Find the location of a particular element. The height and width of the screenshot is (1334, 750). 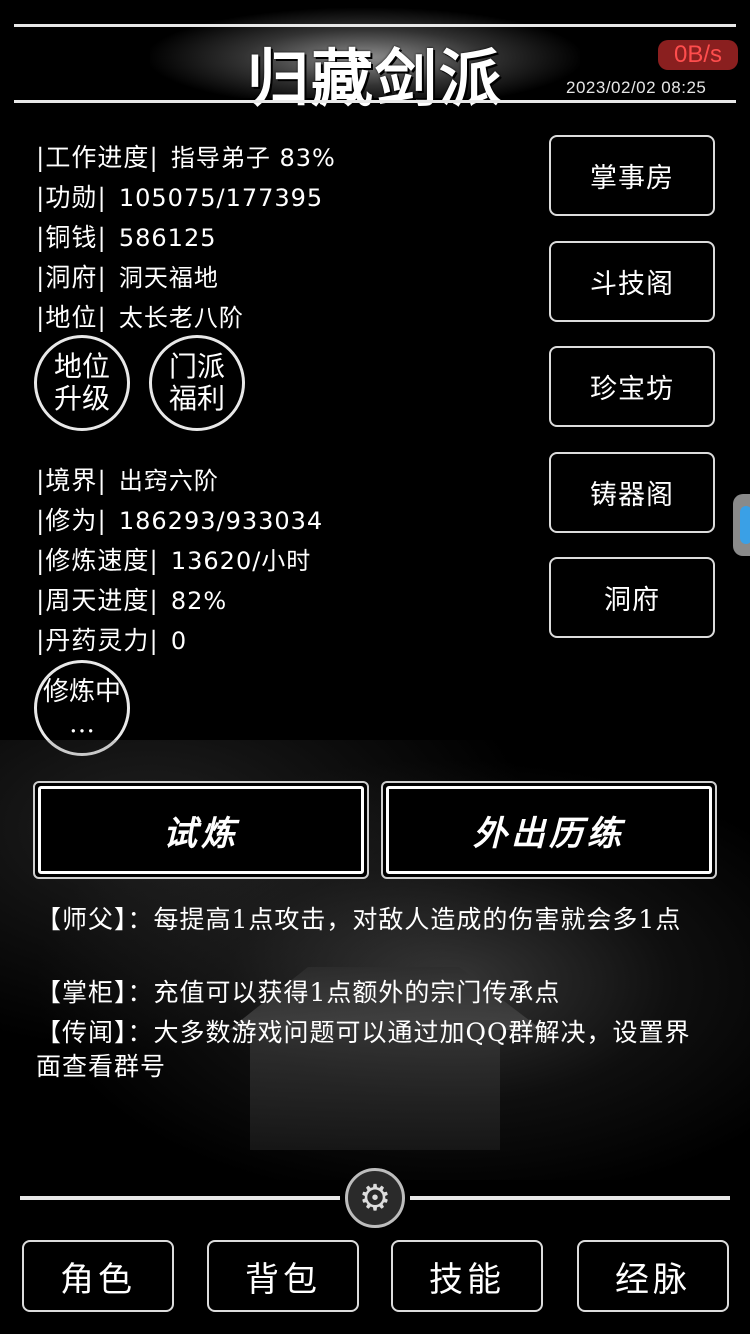

trial-button: 试炼 is located at coordinates (201, 830).